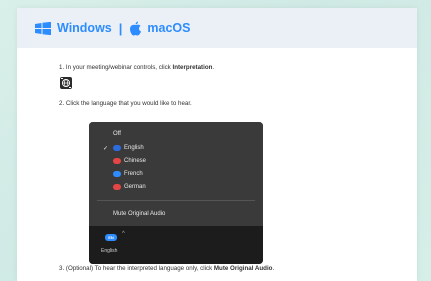 The width and height of the screenshot is (431, 281). What do you see at coordinates (135, 161) in the screenshot?
I see `menu-item-chinese-label: Chinese` at bounding box center [135, 161].